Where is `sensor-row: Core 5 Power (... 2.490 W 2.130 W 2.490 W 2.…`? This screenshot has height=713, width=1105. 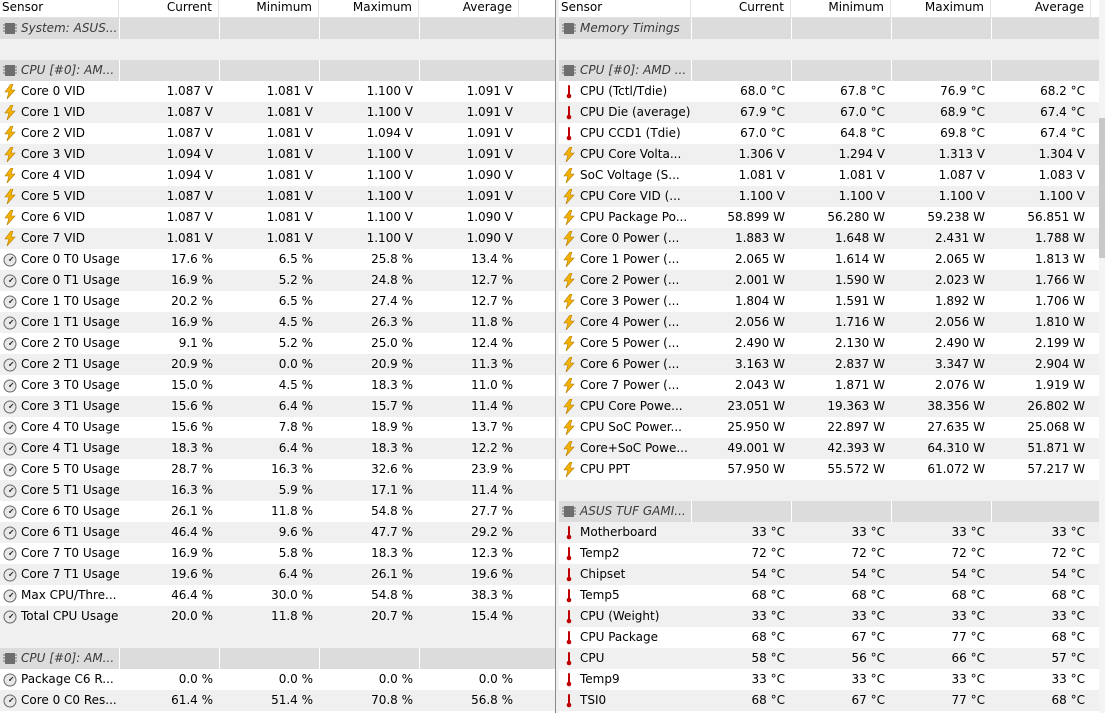 sensor-row: Core 5 Power (... 2.490 W 2.130 W 2.490 W 2.… is located at coordinates (832, 343).